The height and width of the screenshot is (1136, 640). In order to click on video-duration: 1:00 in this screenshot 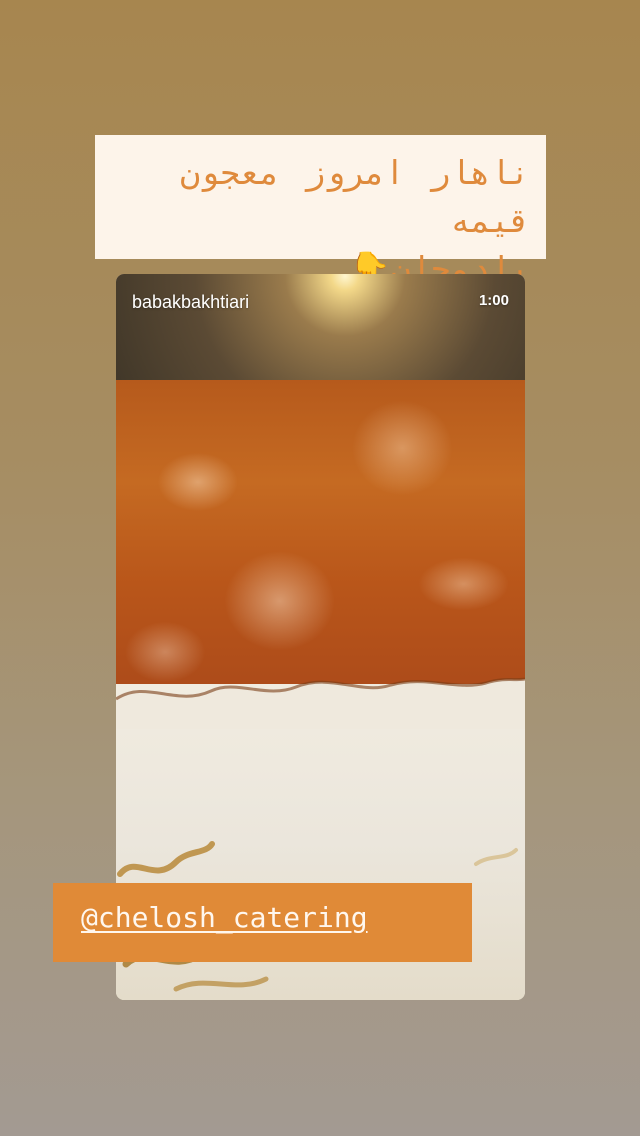, I will do `click(493, 300)`.